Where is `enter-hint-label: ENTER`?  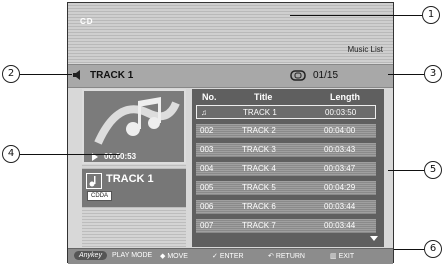 enter-hint-label: ENTER is located at coordinates (231, 256).